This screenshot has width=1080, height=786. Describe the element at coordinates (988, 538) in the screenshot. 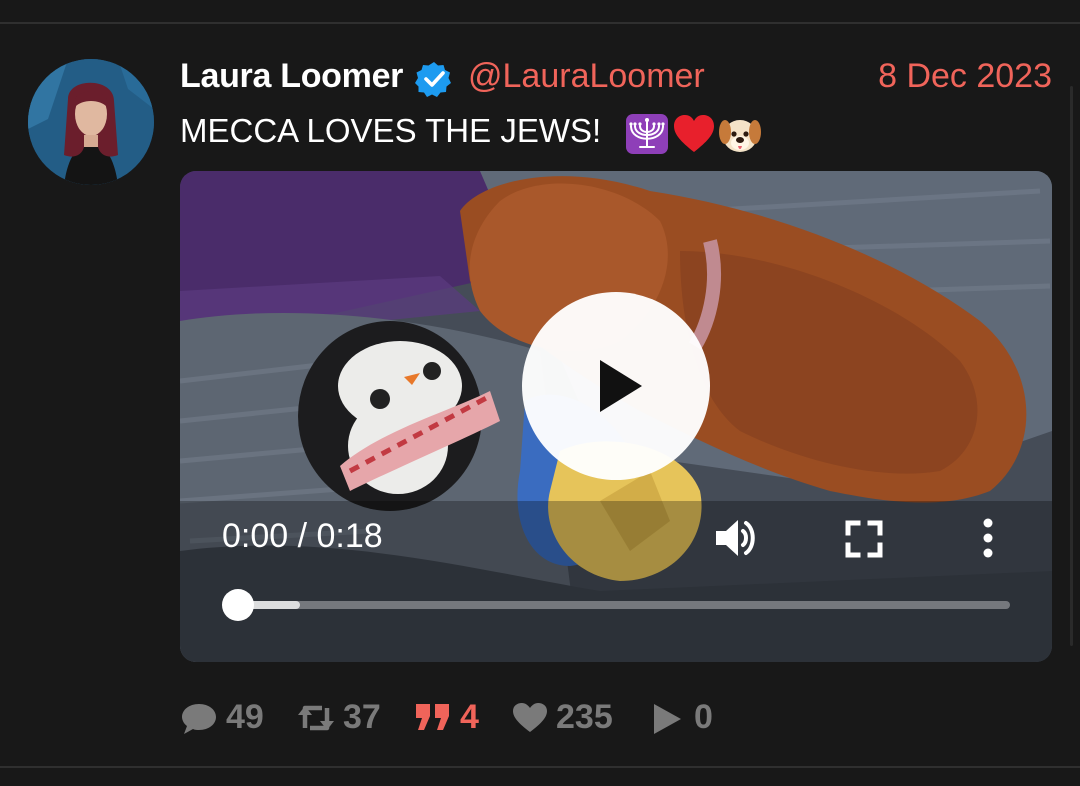

I see `more-options-icon` at that location.